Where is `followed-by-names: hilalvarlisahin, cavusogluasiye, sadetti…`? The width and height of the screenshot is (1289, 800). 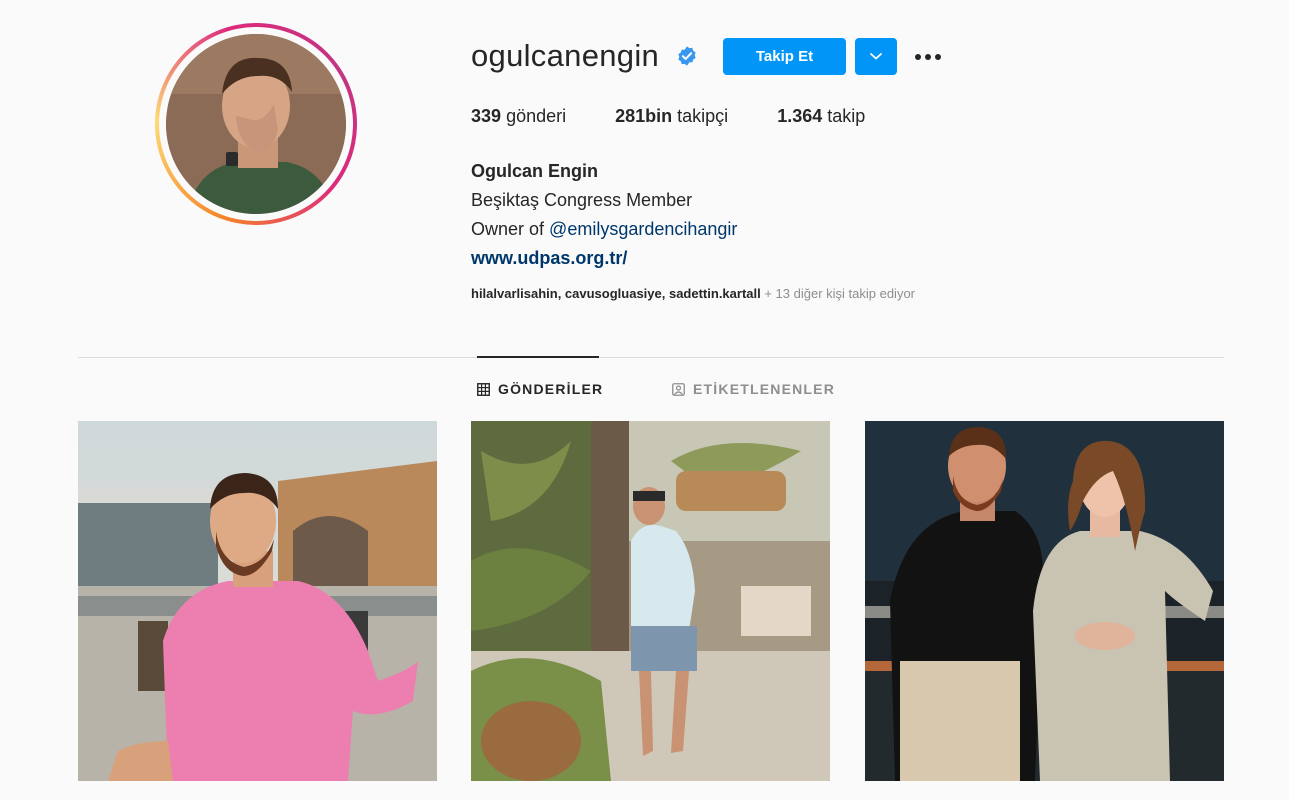
followed-by-names: hilalvarlisahin, cavusogluasiye, sadetti… is located at coordinates (616, 293).